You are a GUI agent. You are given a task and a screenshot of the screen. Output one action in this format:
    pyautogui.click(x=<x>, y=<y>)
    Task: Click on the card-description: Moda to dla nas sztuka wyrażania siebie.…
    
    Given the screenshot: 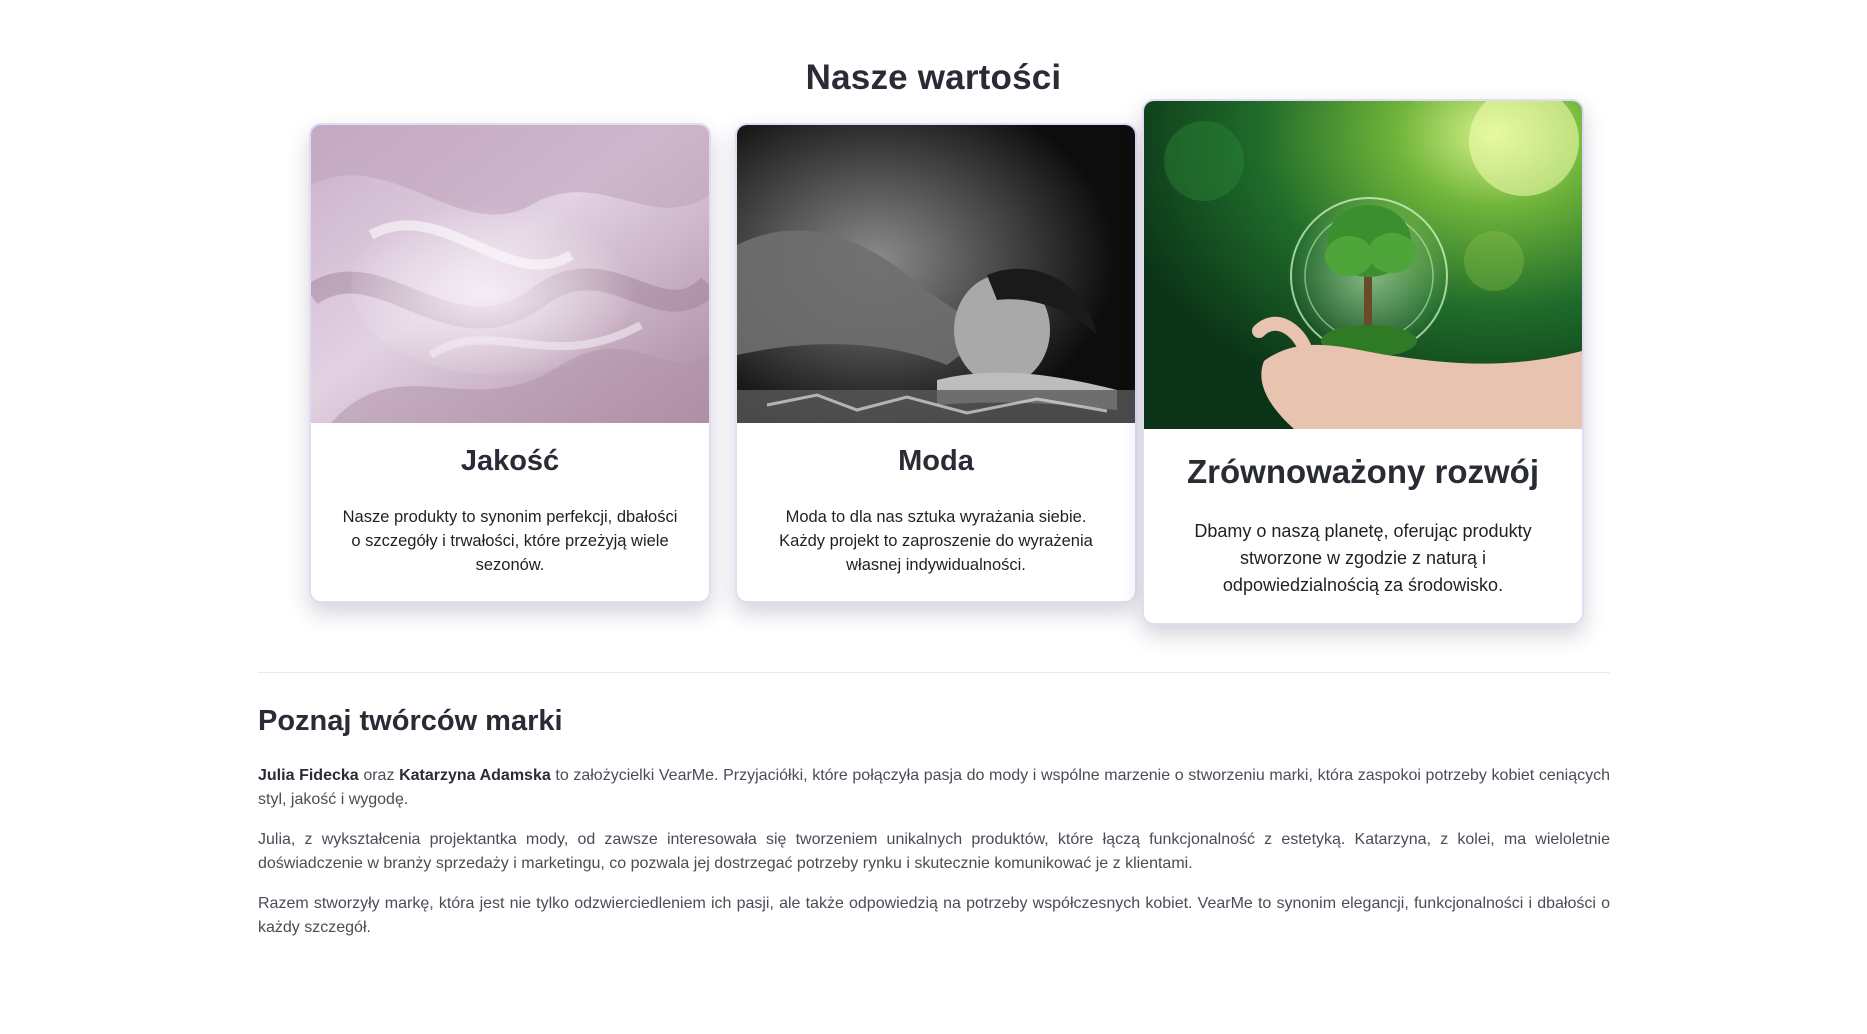 What is the action you would take?
    pyautogui.click(x=936, y=541)
    